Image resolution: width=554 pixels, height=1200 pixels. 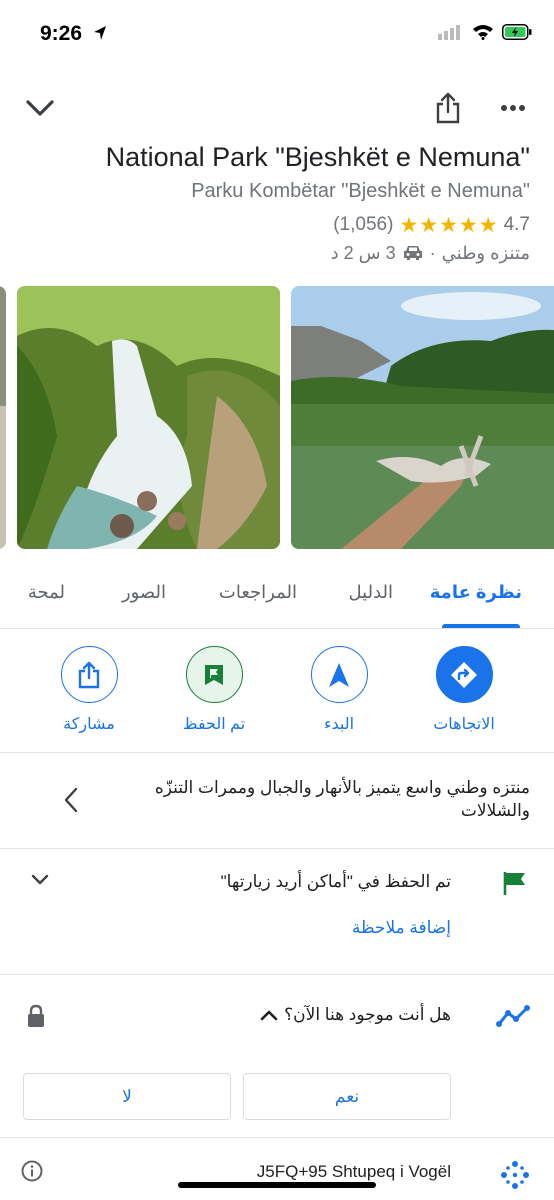 I want to click on share-button: مشاركة, so click(x=89, y=690).